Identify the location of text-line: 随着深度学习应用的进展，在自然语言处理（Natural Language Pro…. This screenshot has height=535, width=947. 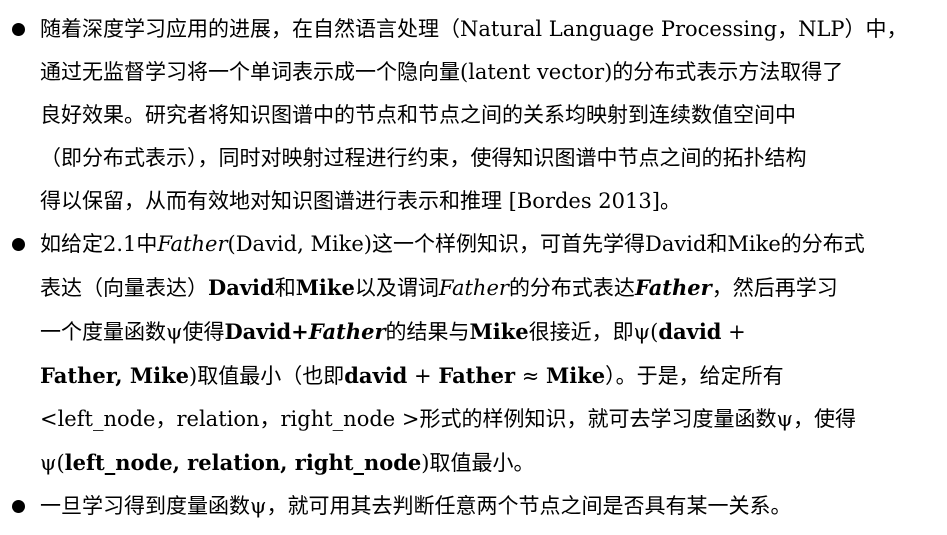
(474, 29).